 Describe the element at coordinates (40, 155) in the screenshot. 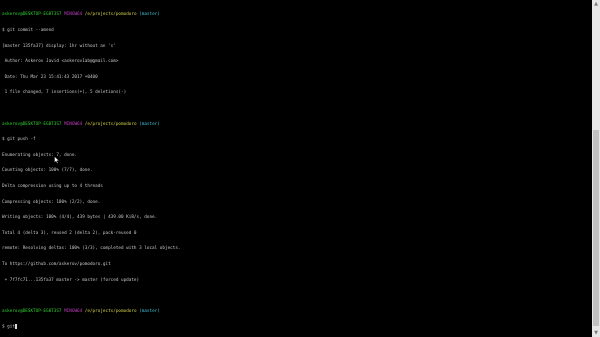

I see `output-line: Enumerating objects: 7, done.` at that location.